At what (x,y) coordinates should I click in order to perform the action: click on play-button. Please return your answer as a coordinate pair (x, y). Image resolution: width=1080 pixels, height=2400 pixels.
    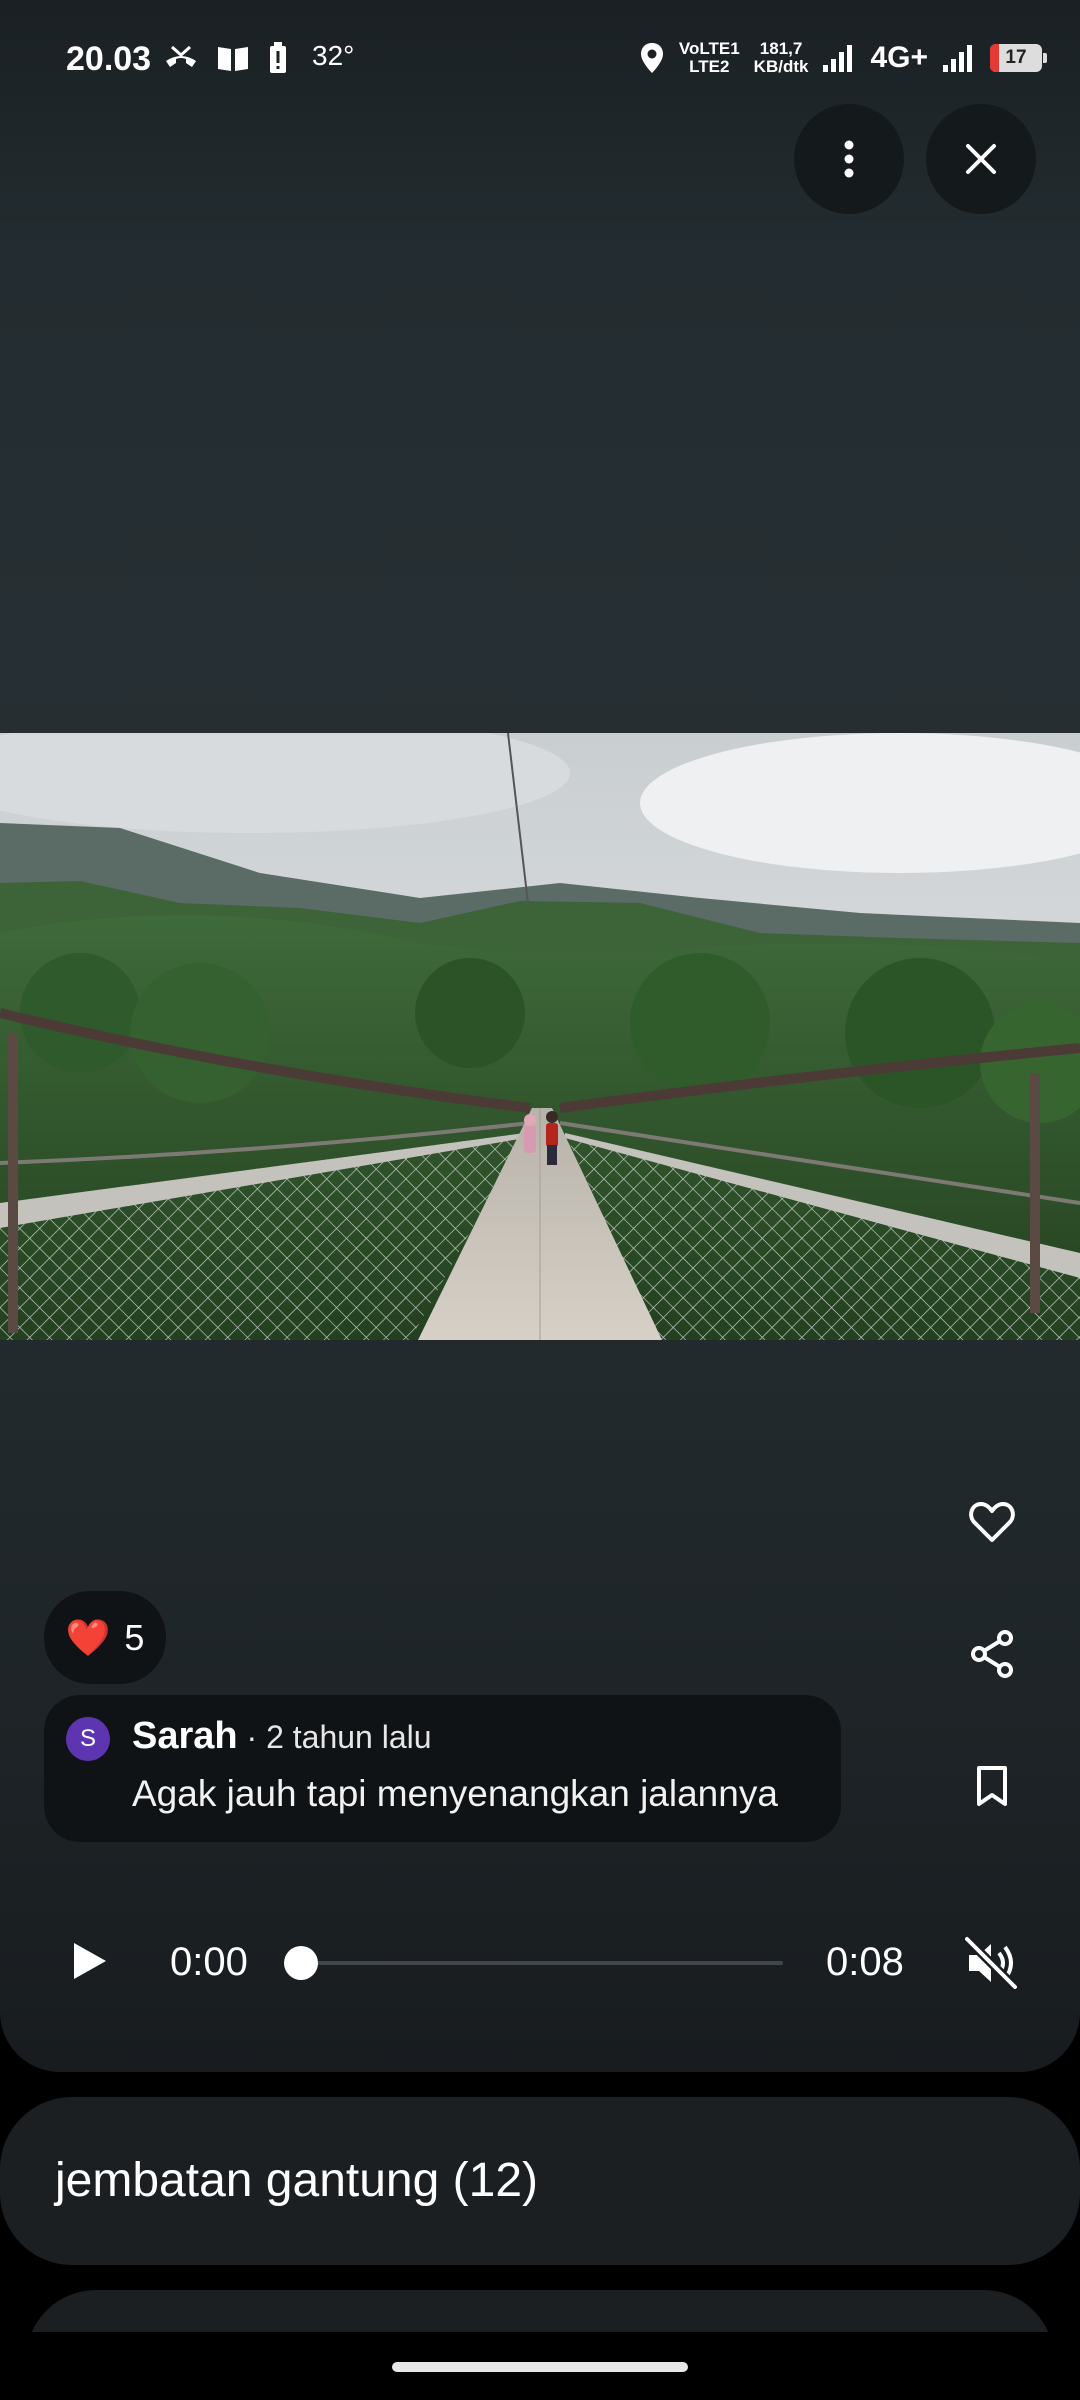
    Looking at the image, I should click on (90, 1961).